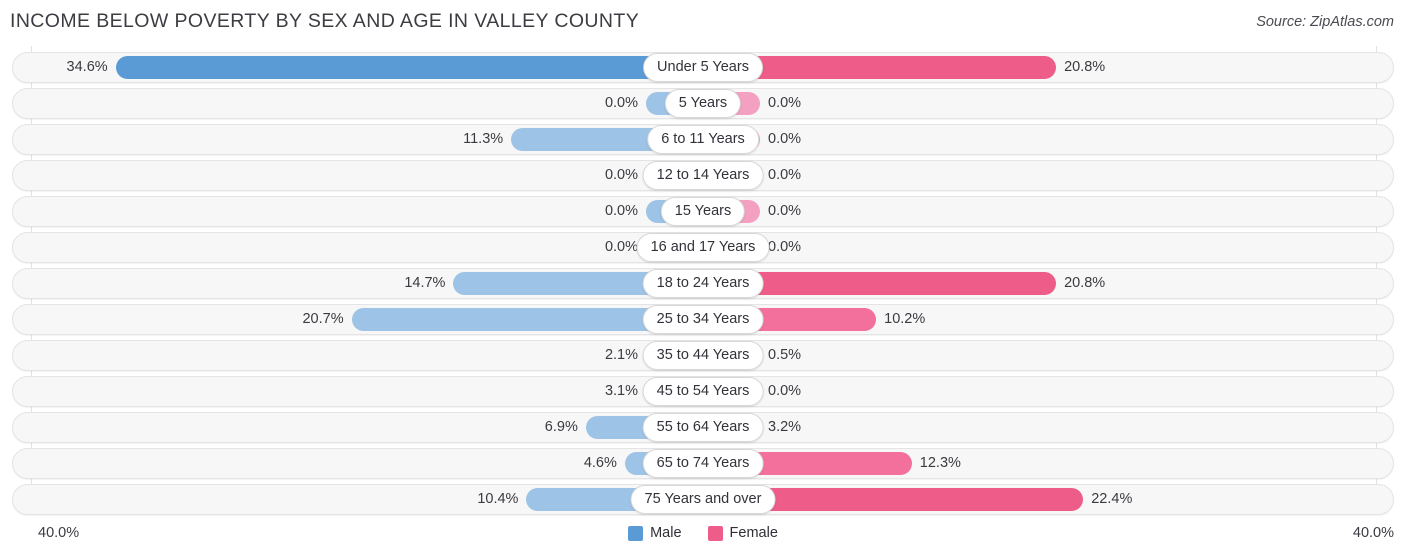  I want to click on category-label: 65 to 74 Years, so click(703, 463).